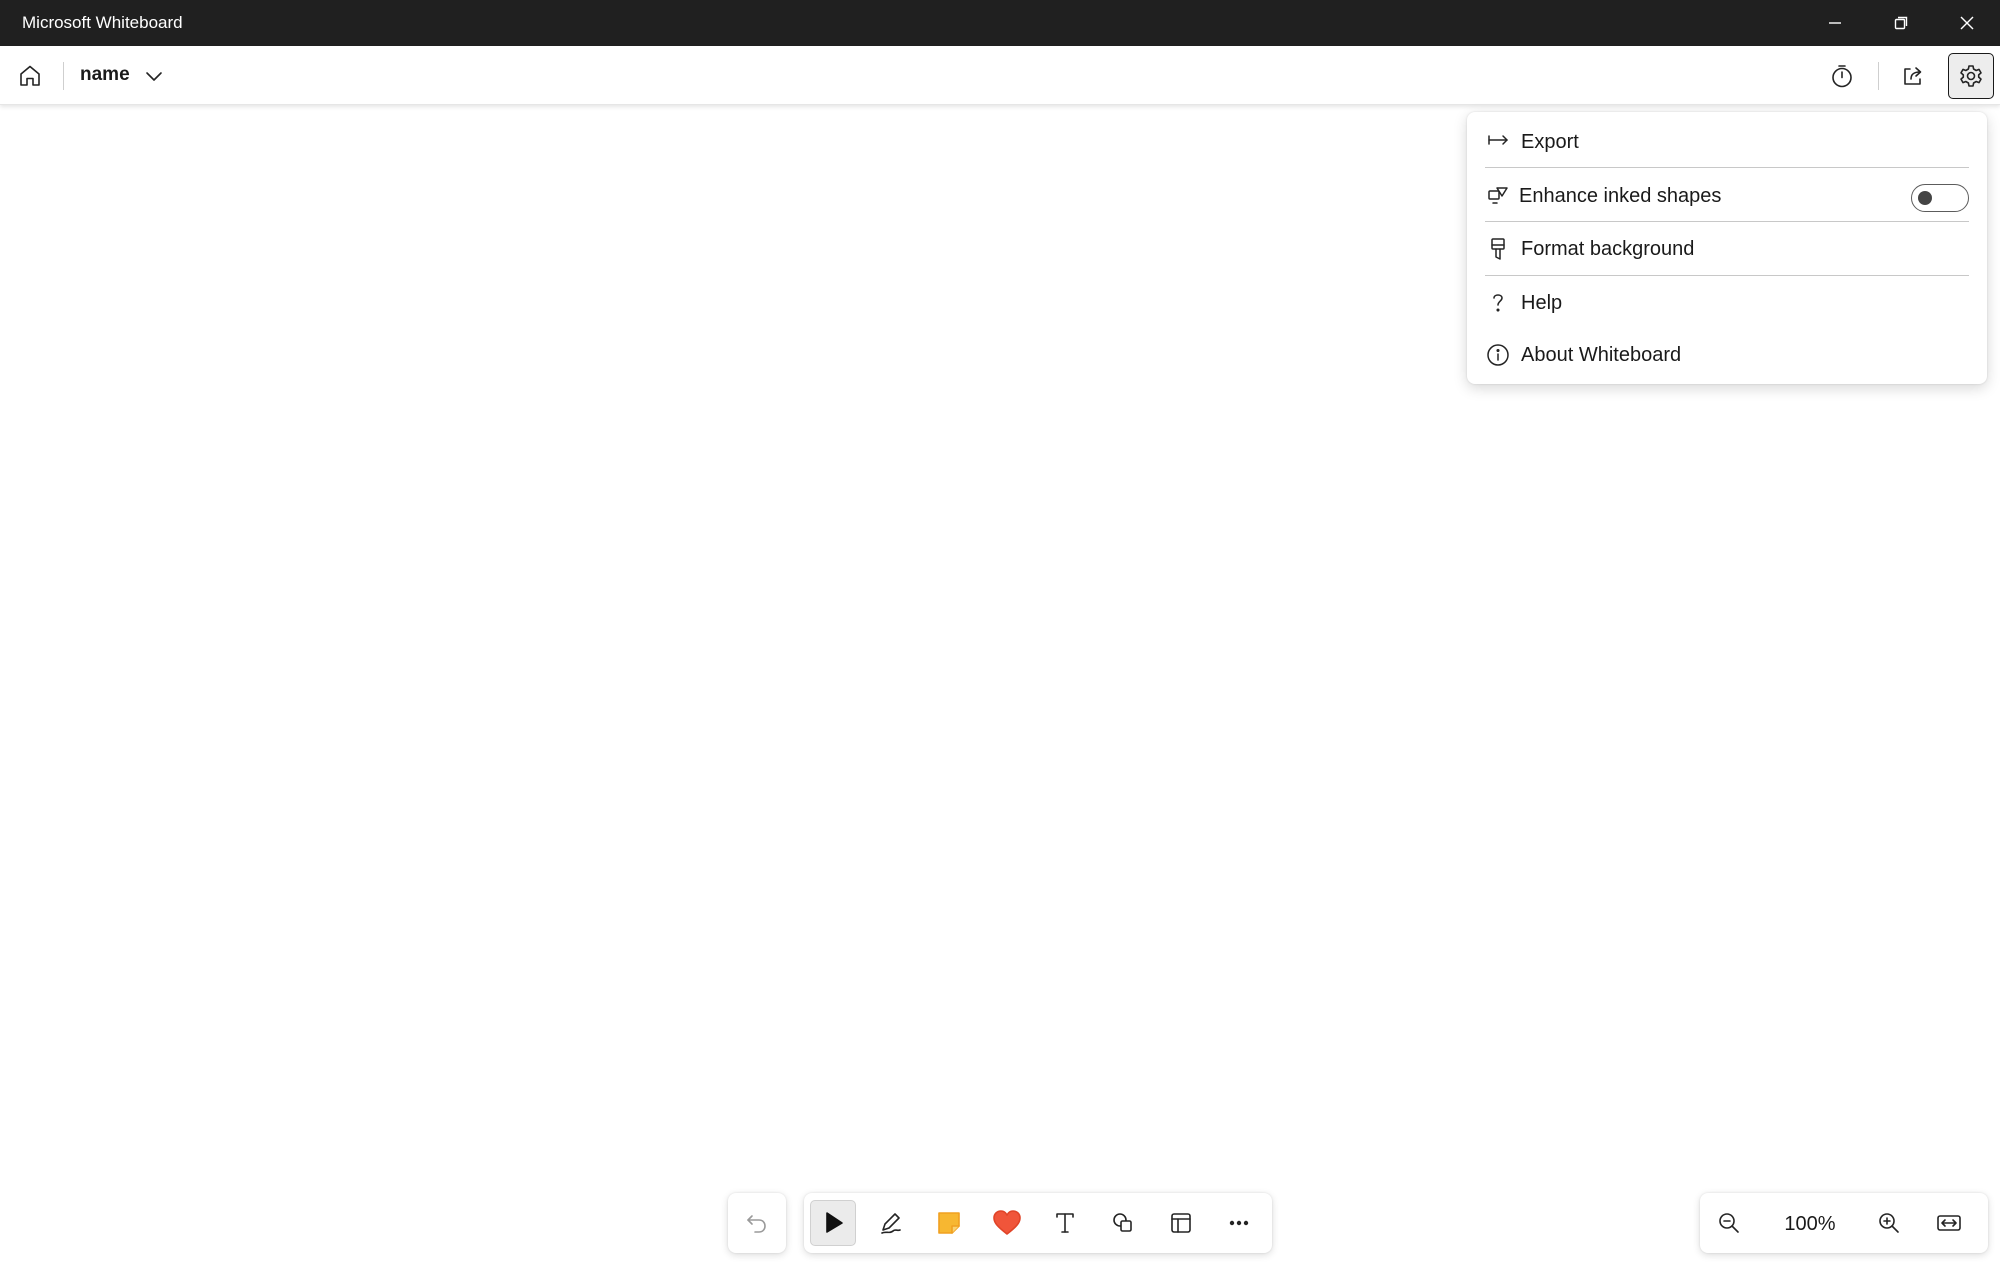 The height and width of the screenshot is (1263, 2000). I want to click on menu-item-label: Export, so click(1550, 141).